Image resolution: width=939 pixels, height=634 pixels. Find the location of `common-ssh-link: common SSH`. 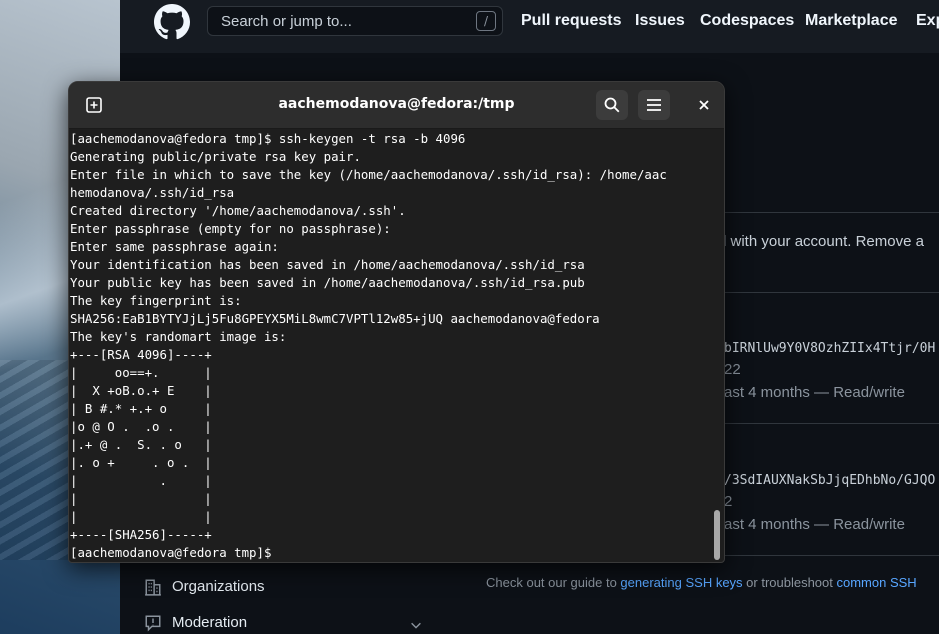

common-ssh-link: common SSH is located at coordinates (877, 582).